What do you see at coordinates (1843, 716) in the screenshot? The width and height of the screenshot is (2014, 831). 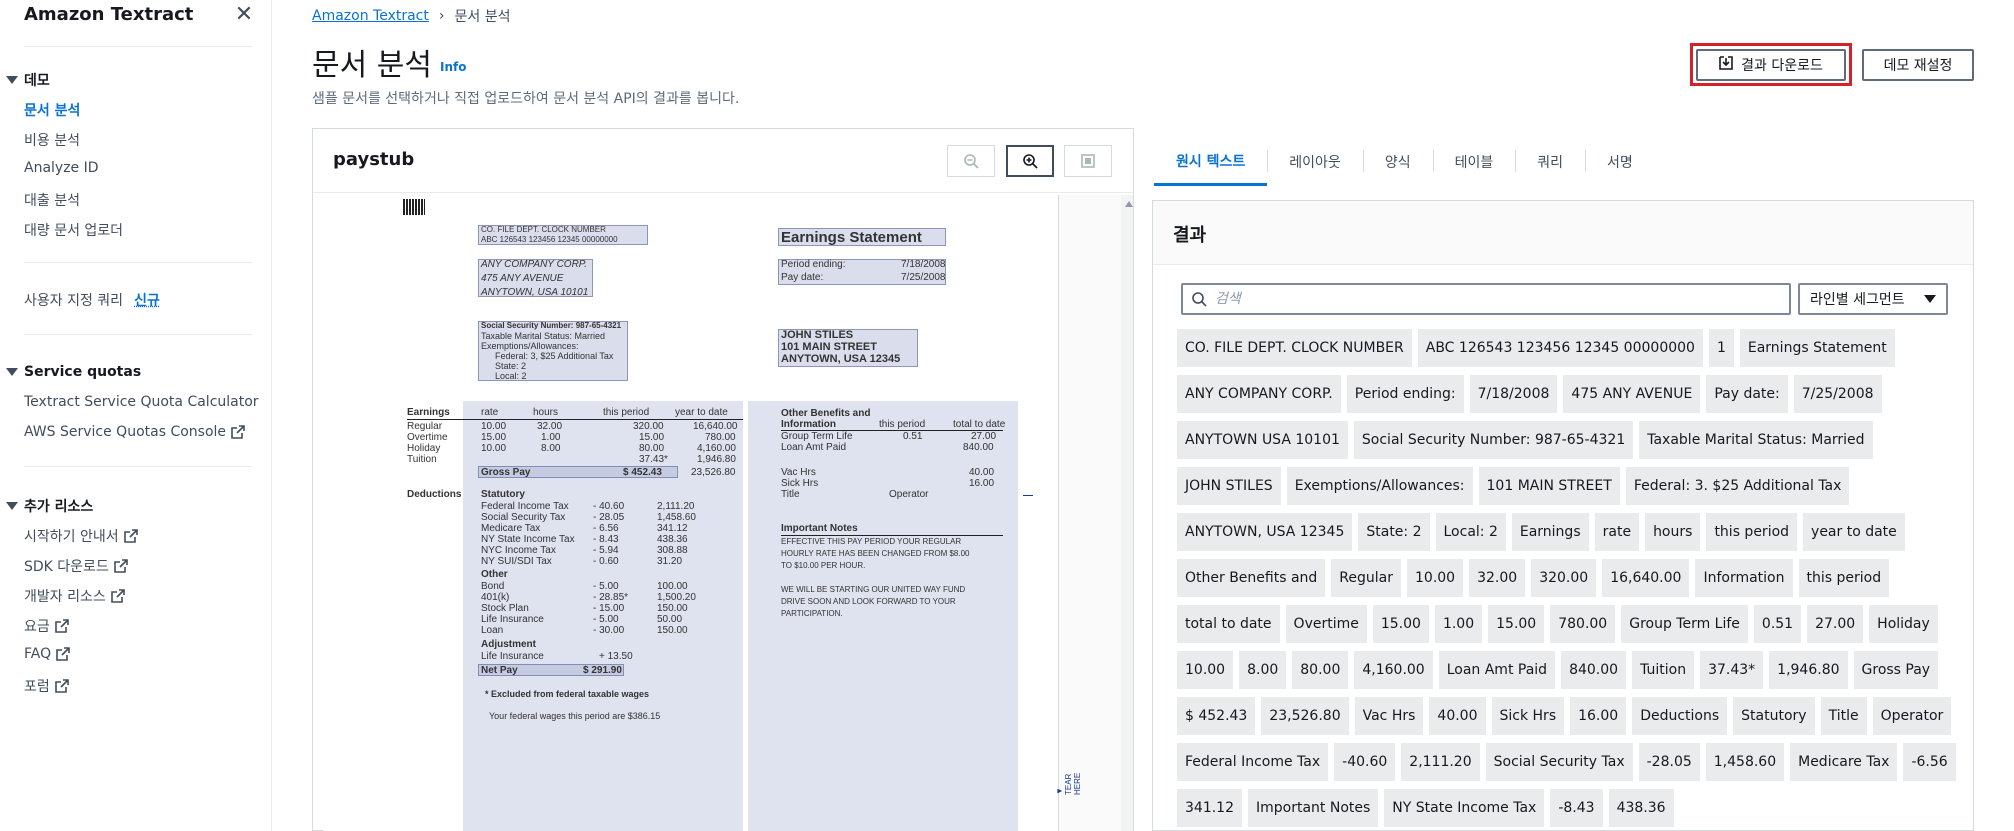 I see `text-chip: Title` at bounding box center [1843, 716].